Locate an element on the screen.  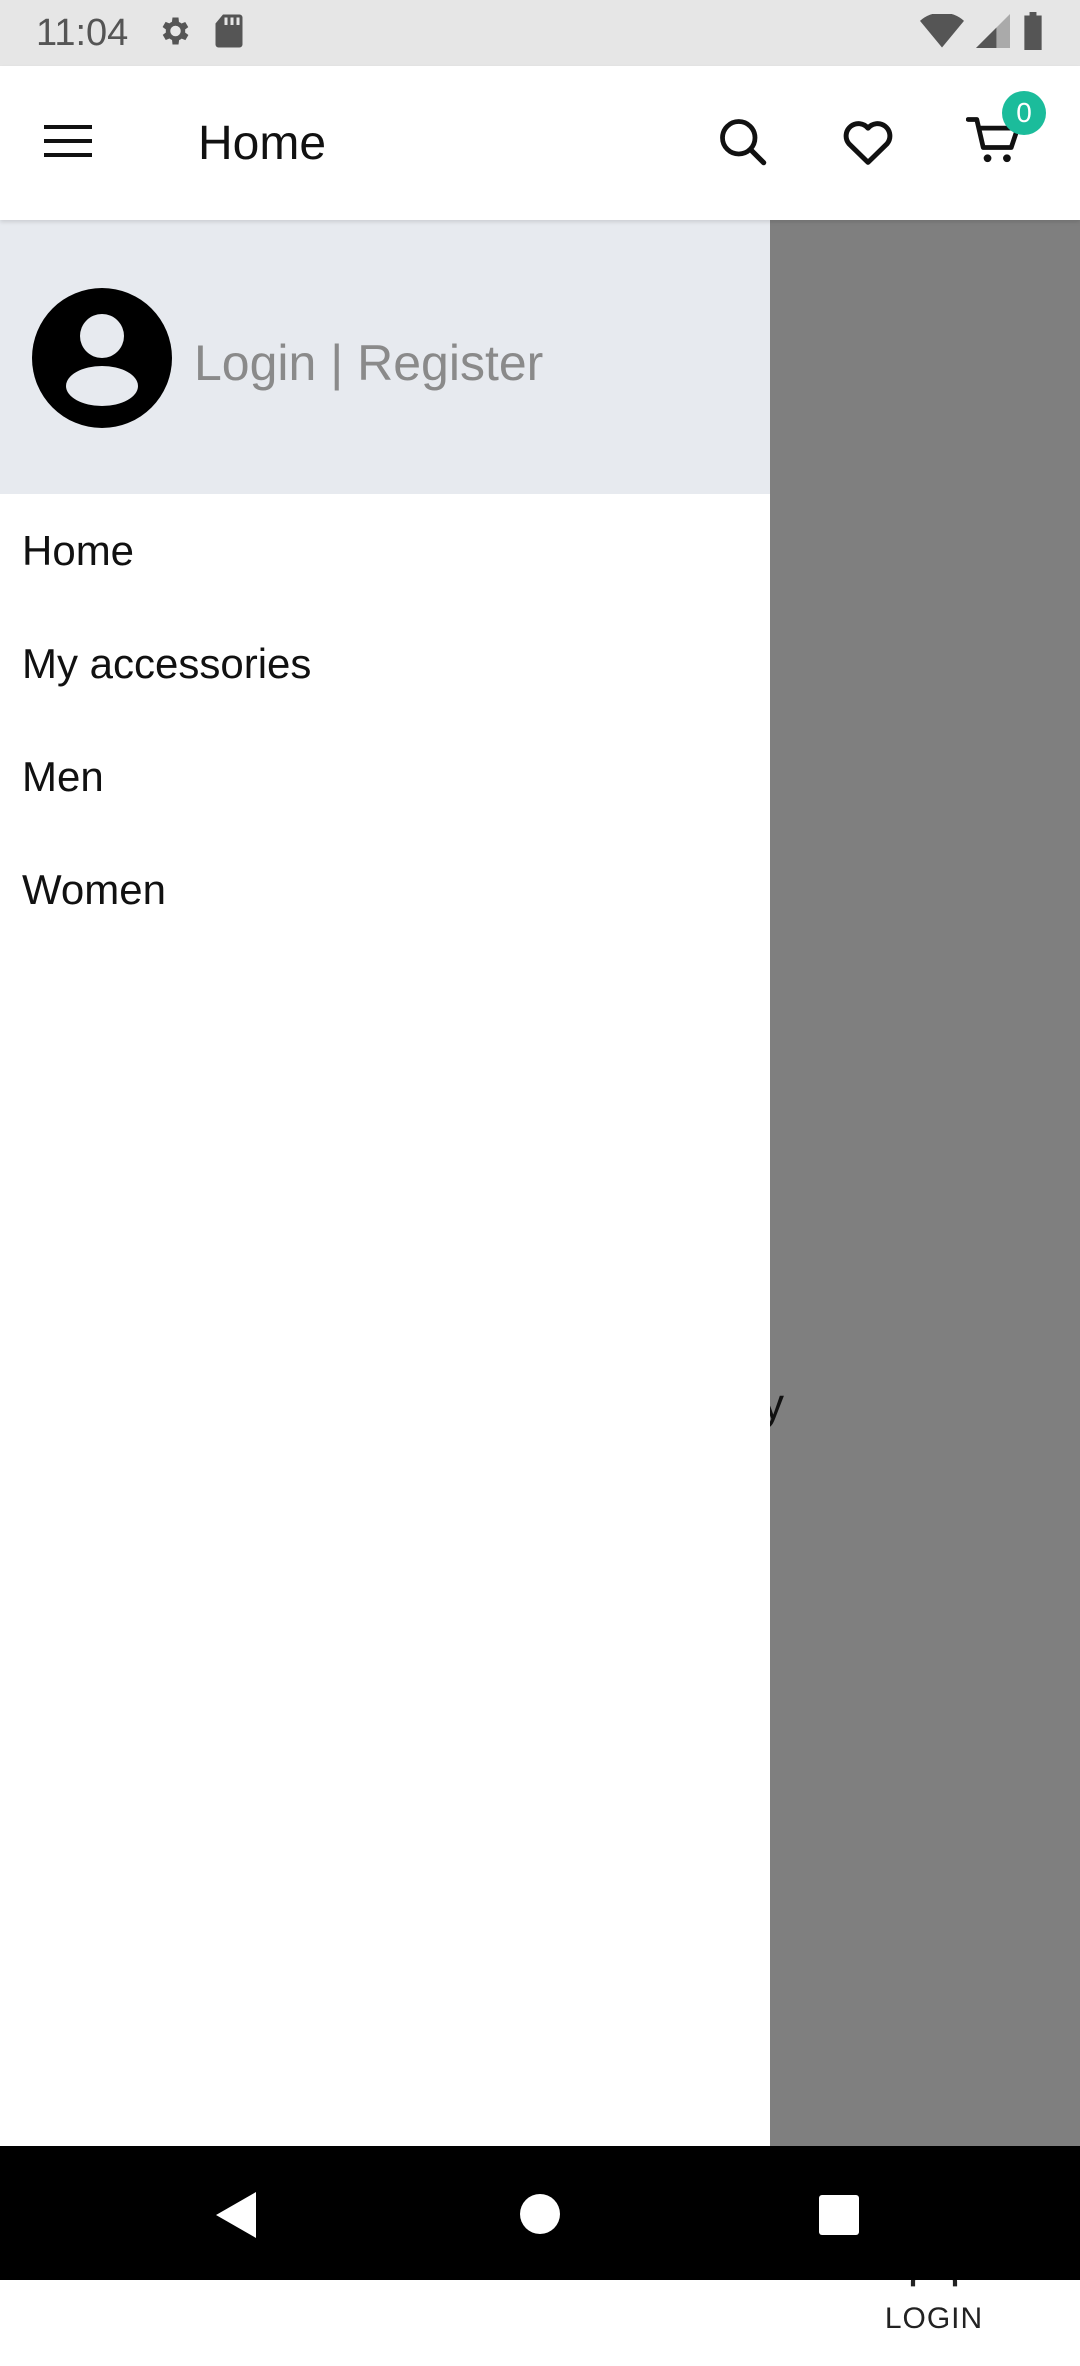
app-header: Home 0 is located at coordinates (540, 143).